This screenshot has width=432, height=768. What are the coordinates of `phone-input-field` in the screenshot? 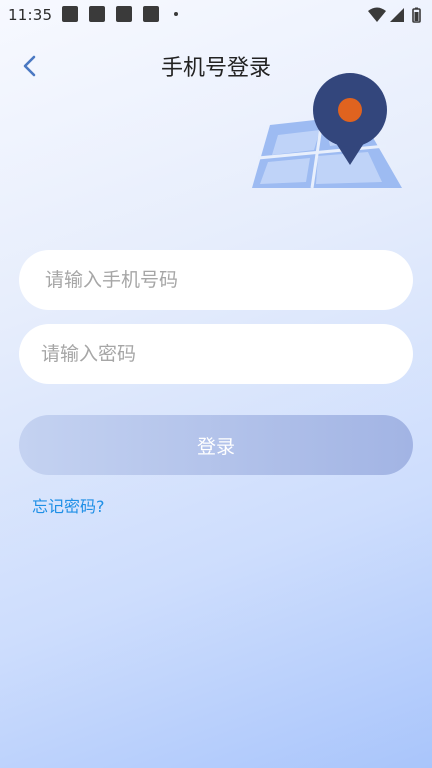 It's located at (216, 280).